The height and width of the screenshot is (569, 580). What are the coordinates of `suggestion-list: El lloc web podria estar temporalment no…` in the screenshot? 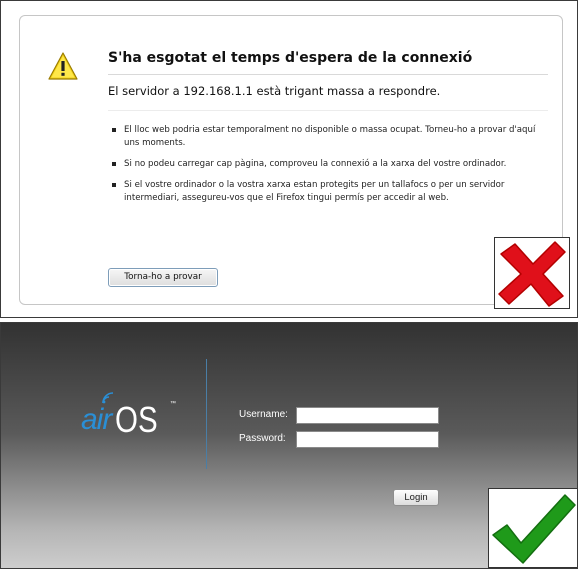 It's located at (327, 168).